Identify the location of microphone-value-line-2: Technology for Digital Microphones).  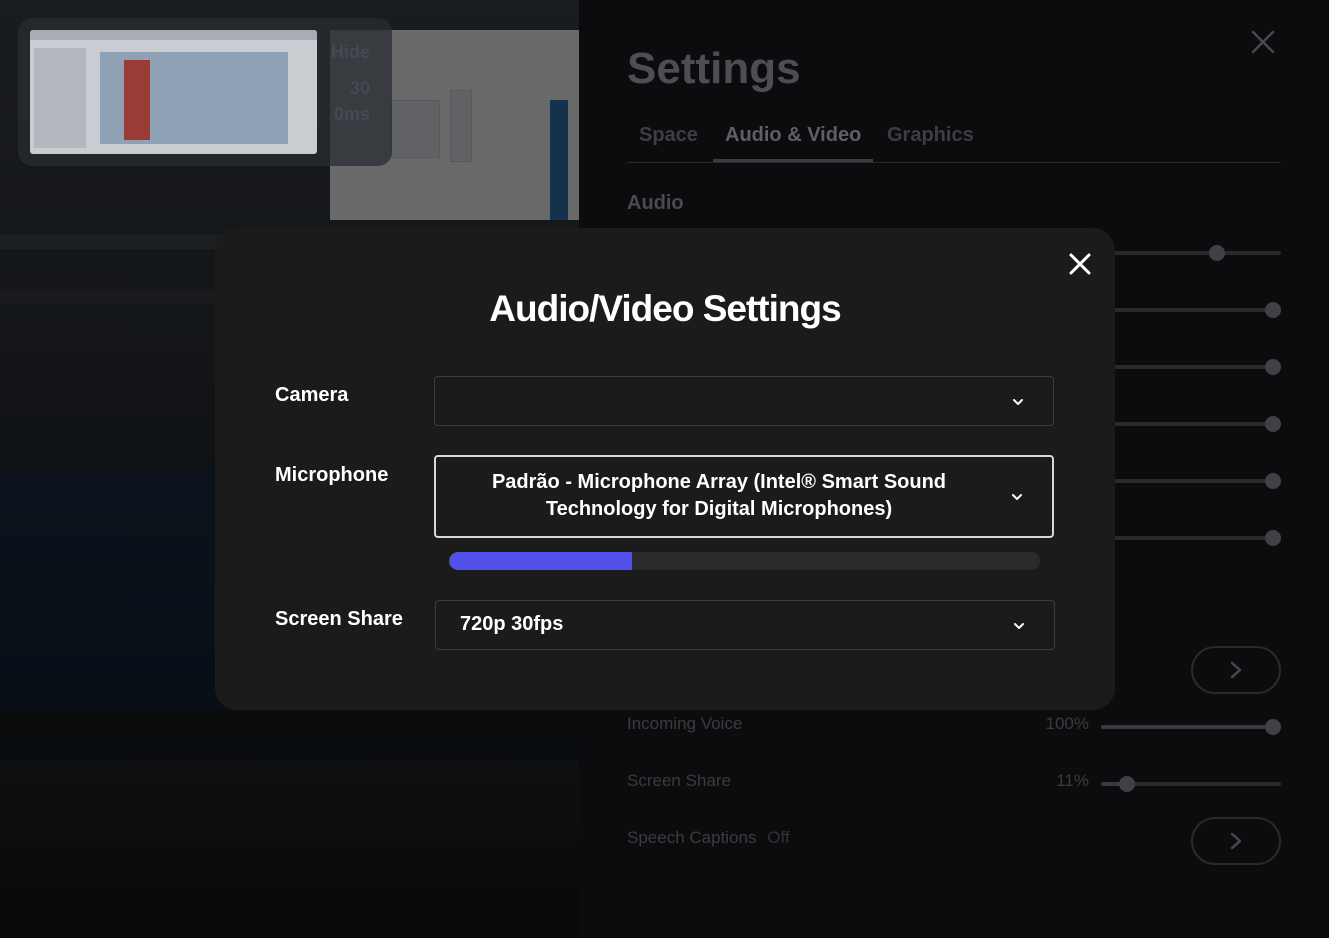
(719, 509).